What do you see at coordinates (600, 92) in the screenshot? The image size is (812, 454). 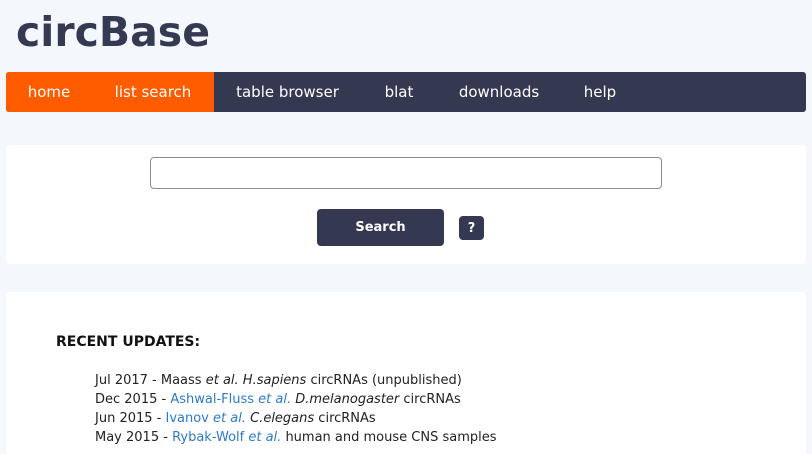 I see `nav-item-help: help` at bounding box center [600, 92].